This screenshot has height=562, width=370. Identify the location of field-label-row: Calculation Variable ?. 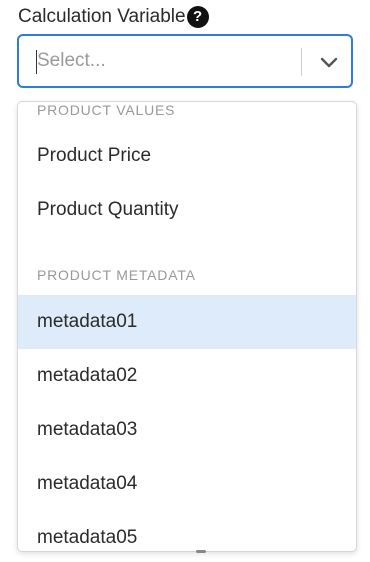
(113, 17).